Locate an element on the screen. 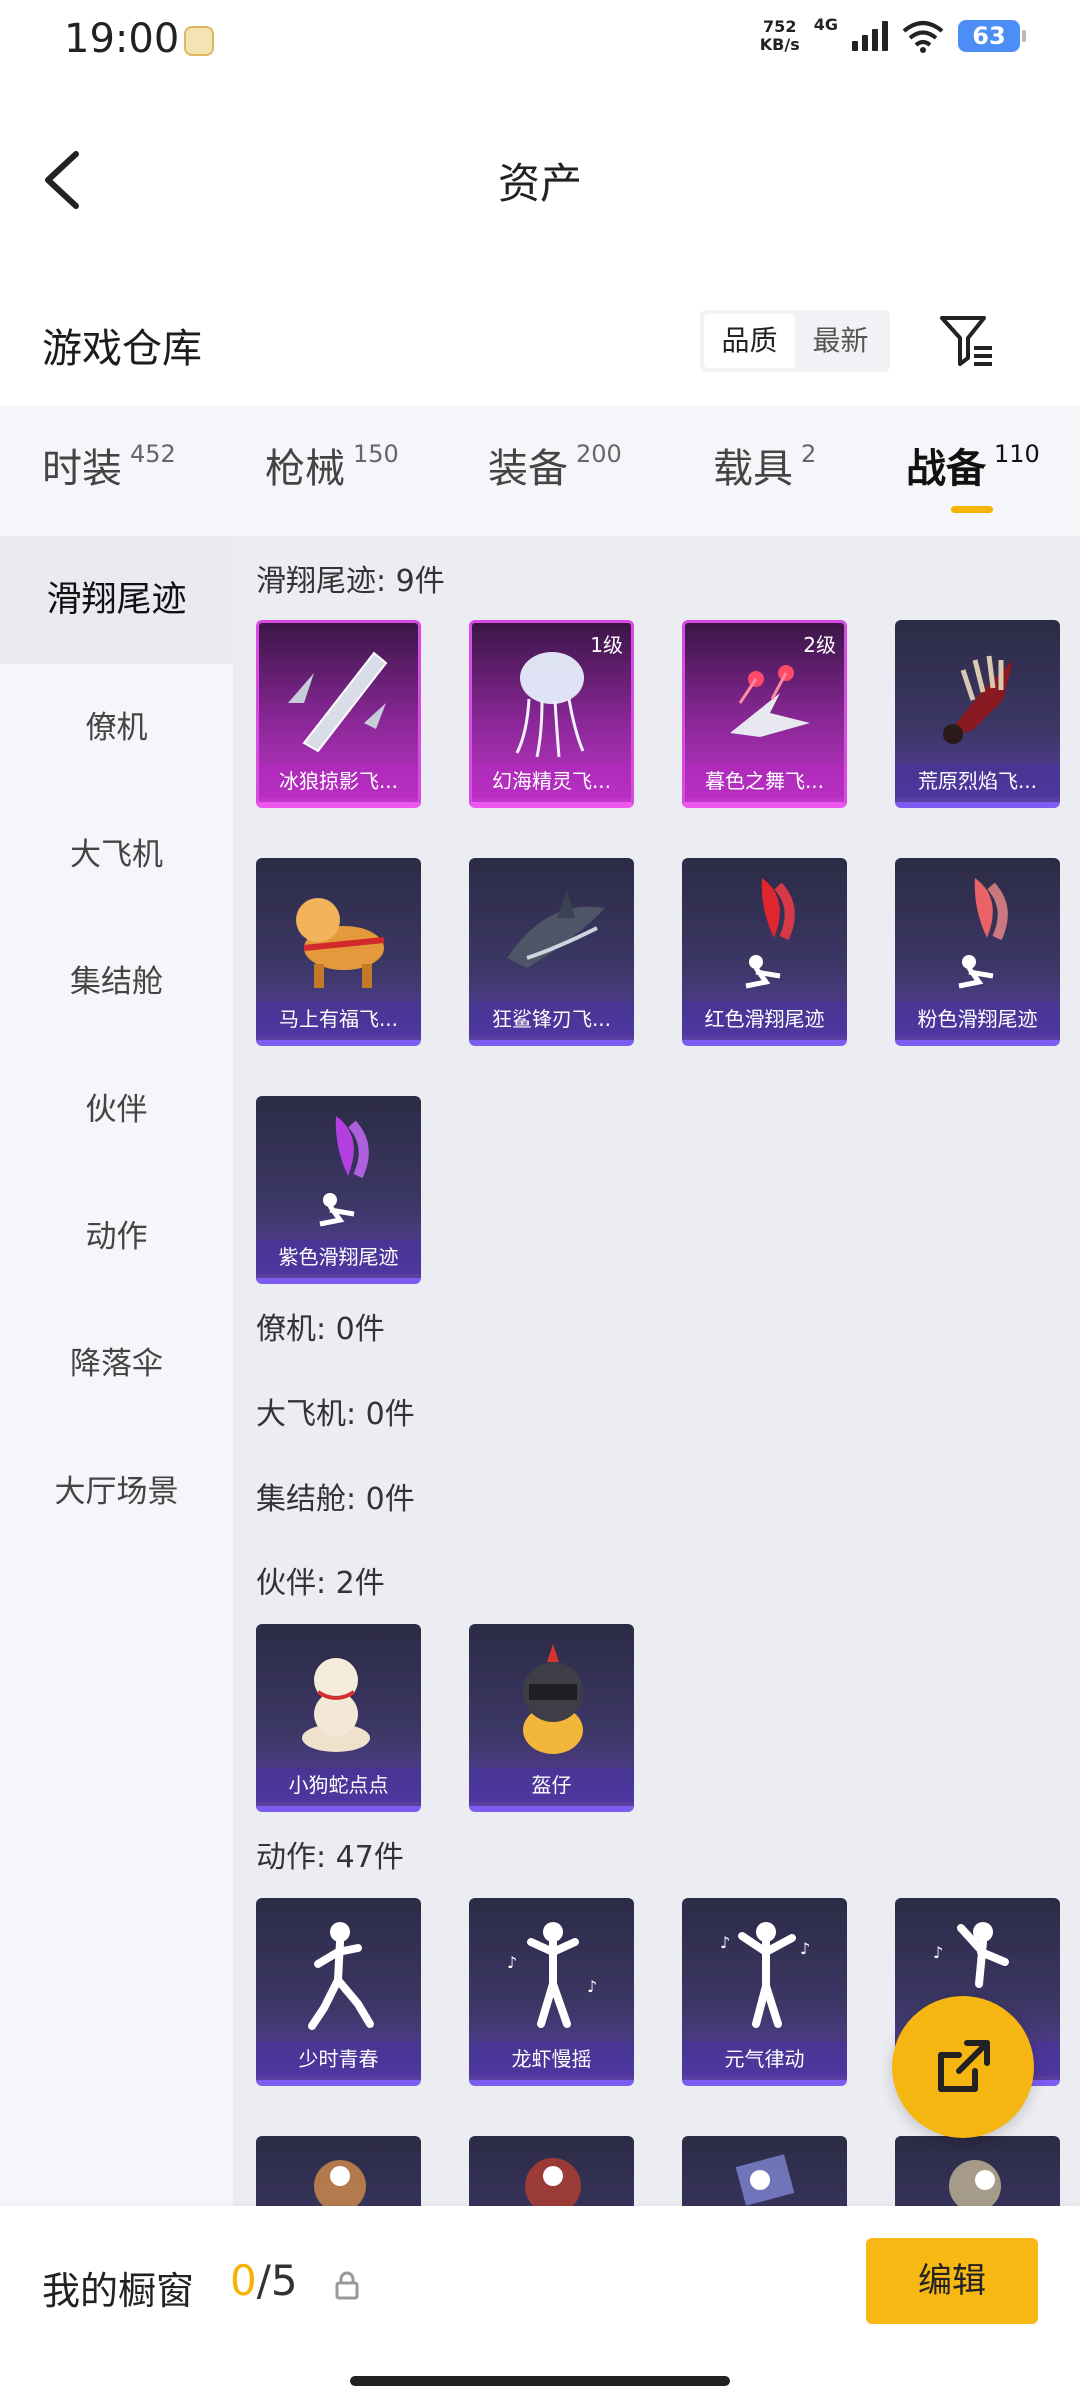 Image resolution: width=1080 pixels, height=2400 pixels. edit-button: 编辑 is located at coordinates (952, 2281).